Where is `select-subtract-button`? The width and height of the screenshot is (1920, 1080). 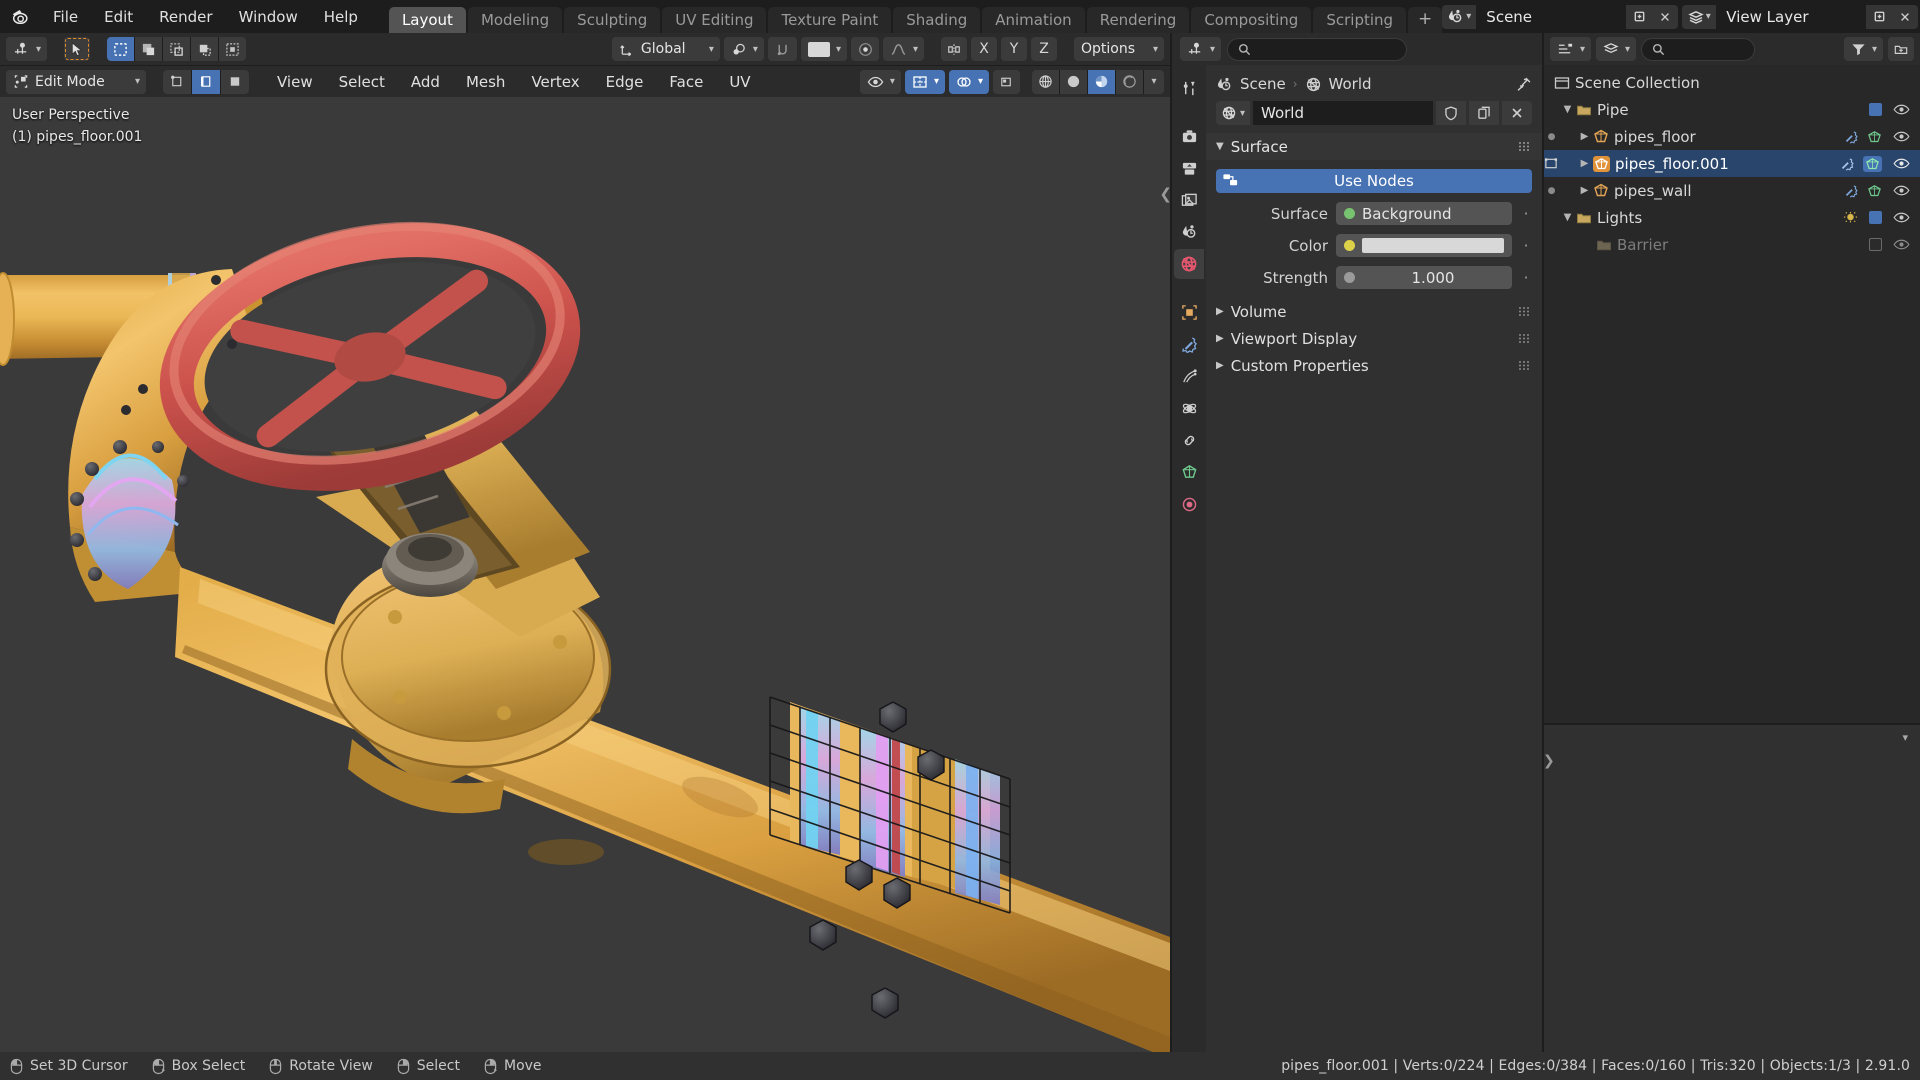 select-subtract-button is located at coordinates (177, 49).